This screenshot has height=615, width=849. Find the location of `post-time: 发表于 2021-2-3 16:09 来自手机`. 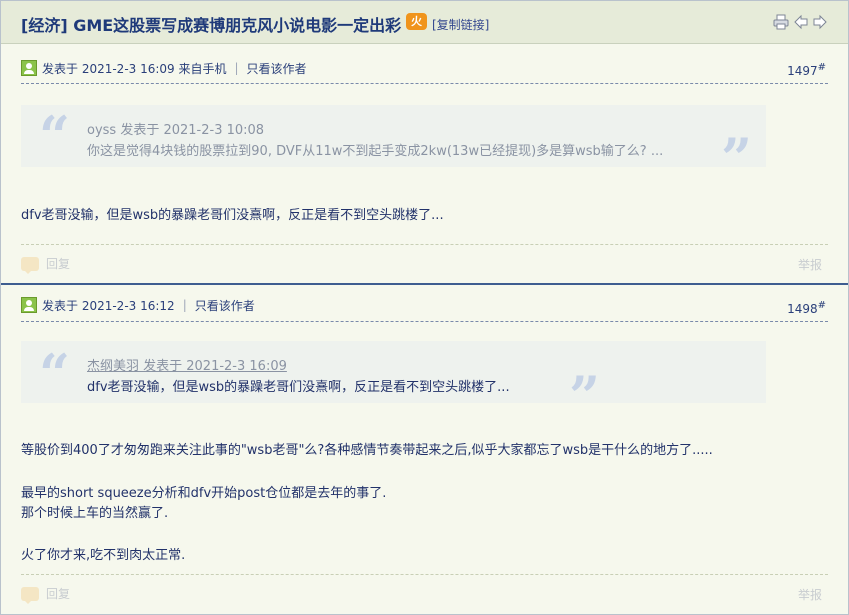

post-time: 发表于 2021-2-3 16:09 来自手机 is located at coordinates (134, 68).